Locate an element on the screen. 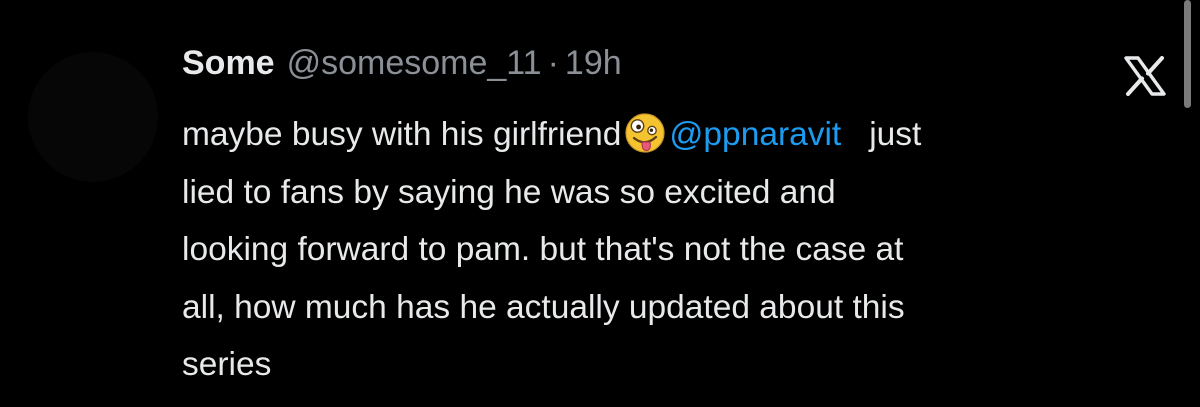 The width and height of the screenshot is (1200, 407). tweet-text-segment: just is located at coordinates (895, 134).